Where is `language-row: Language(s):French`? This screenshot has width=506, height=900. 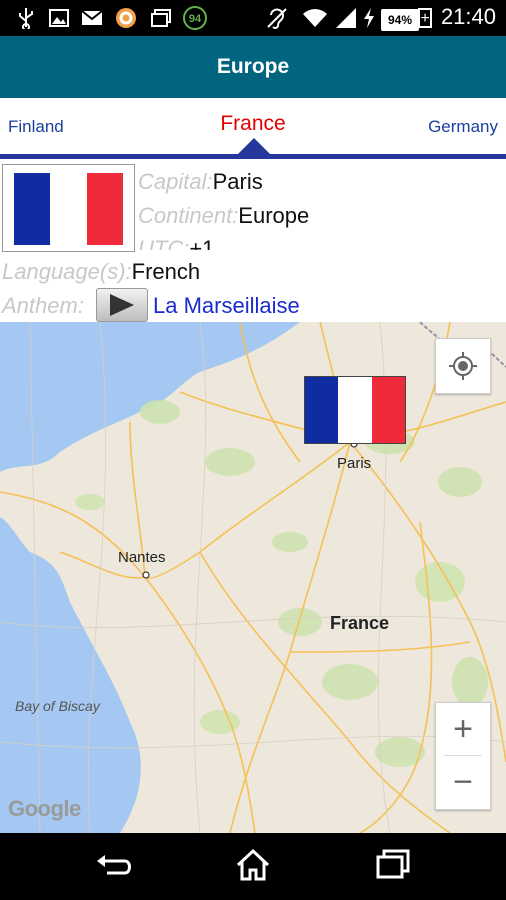
language-row: Language(s):French is located at coordinates (101, 272).